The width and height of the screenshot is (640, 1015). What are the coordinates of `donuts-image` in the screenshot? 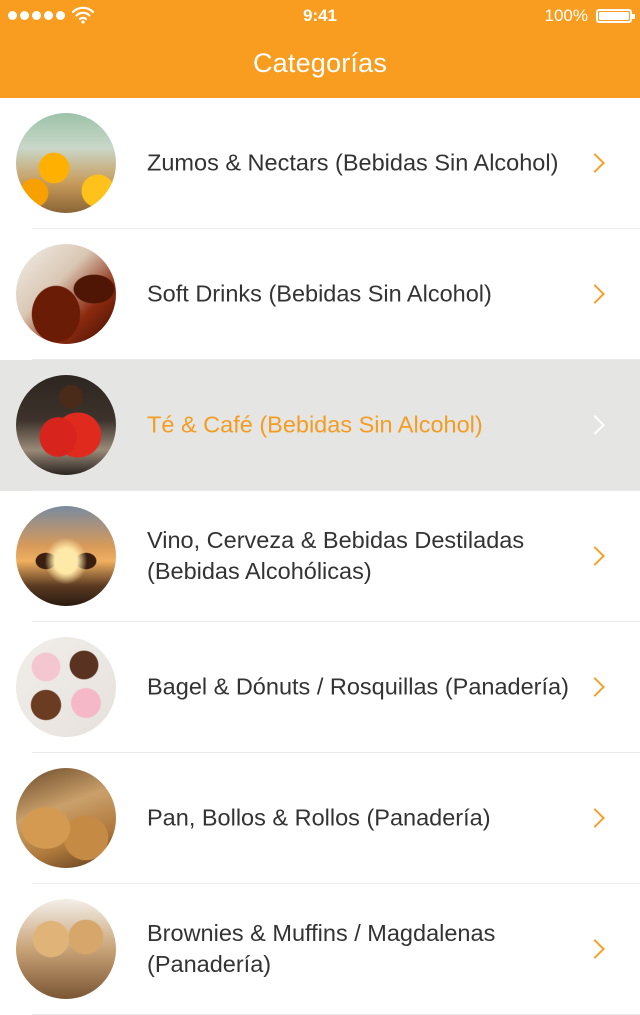 It's located at (66, 687).